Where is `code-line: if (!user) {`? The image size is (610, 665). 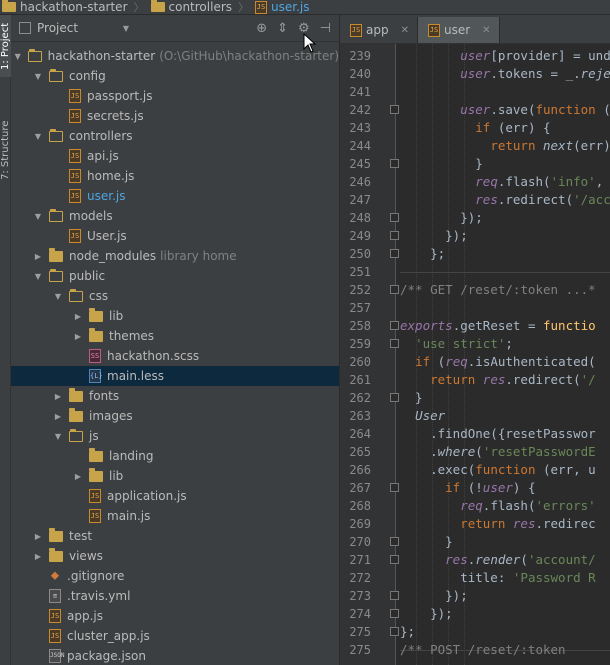
code-line: if (!user) { is located at coordinates (467, 488).